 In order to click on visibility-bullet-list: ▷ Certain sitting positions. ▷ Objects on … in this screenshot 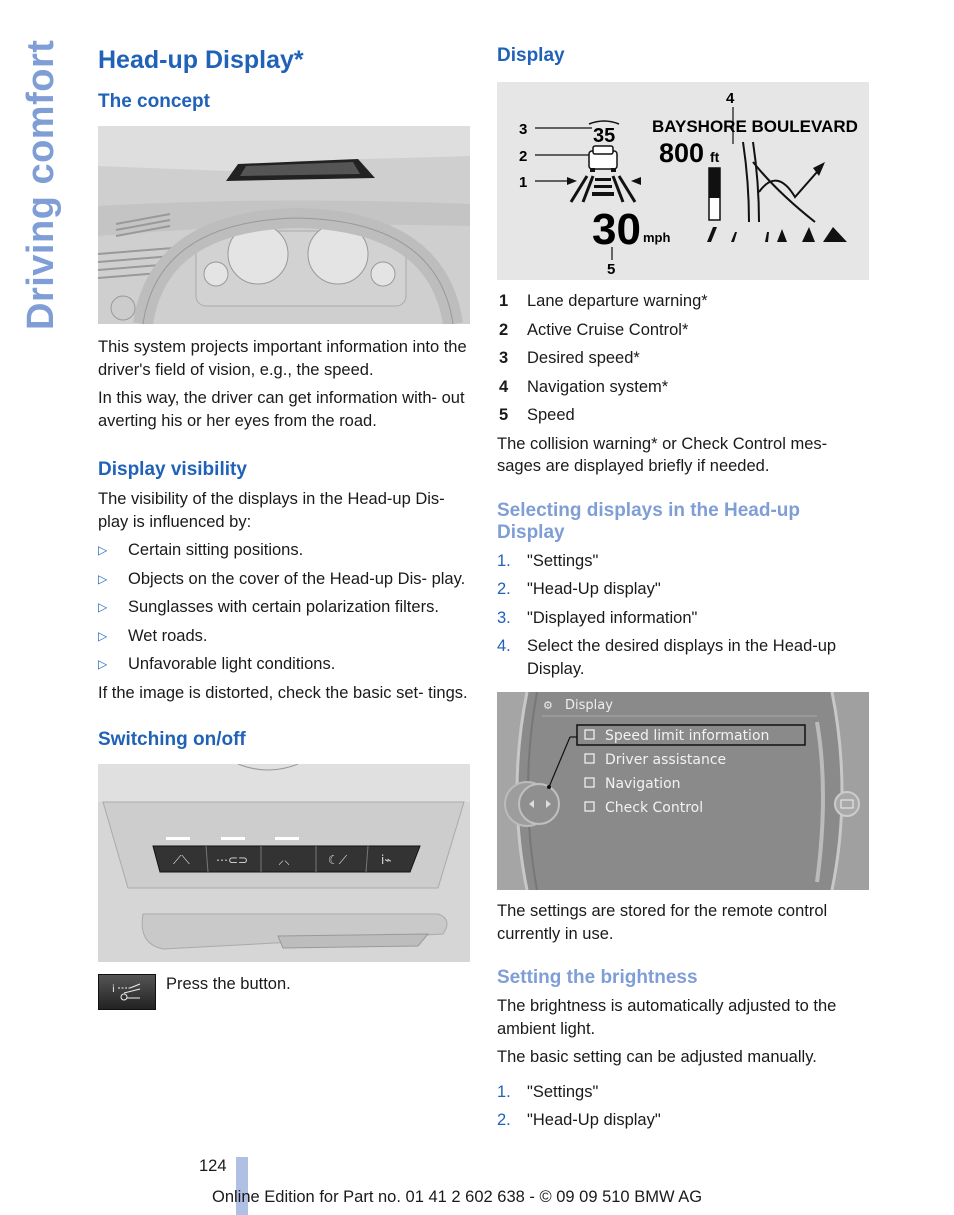, I will do `click(284, 607)`.